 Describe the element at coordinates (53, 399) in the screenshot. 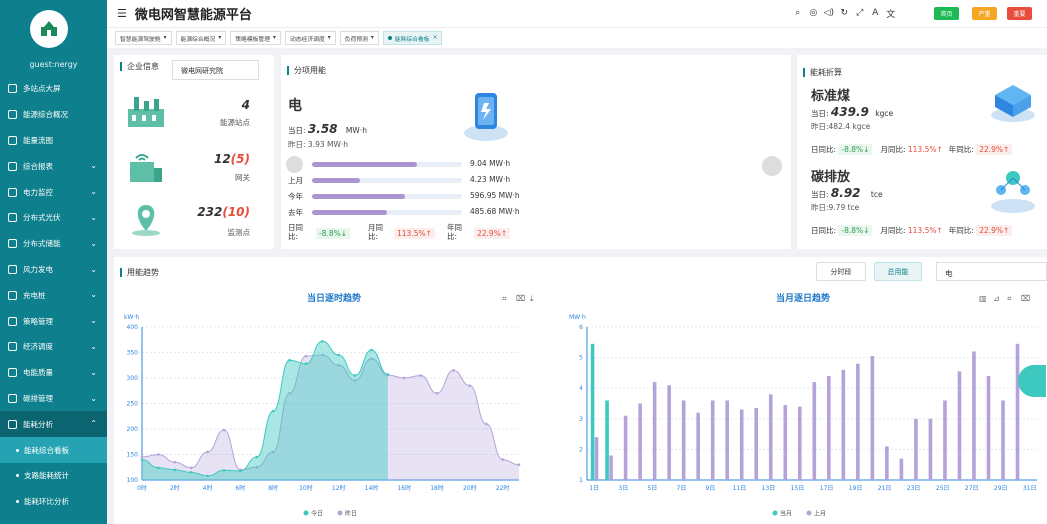

I see `sidebar-item: 碳排管理 ⌄` at that location.